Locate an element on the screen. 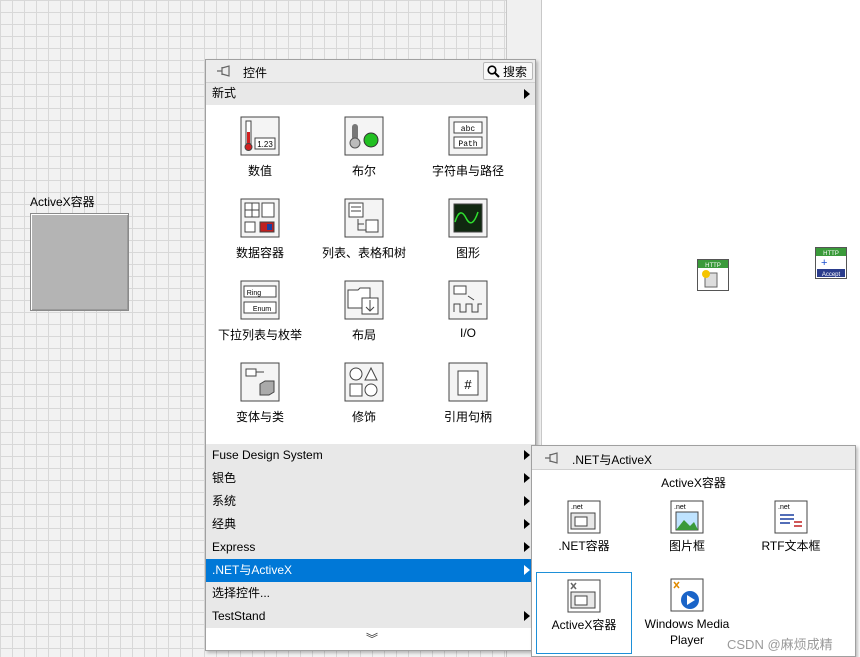 The image size is (860, 657). tile-boolean: 布尔 is located at coordinates (364, 147).